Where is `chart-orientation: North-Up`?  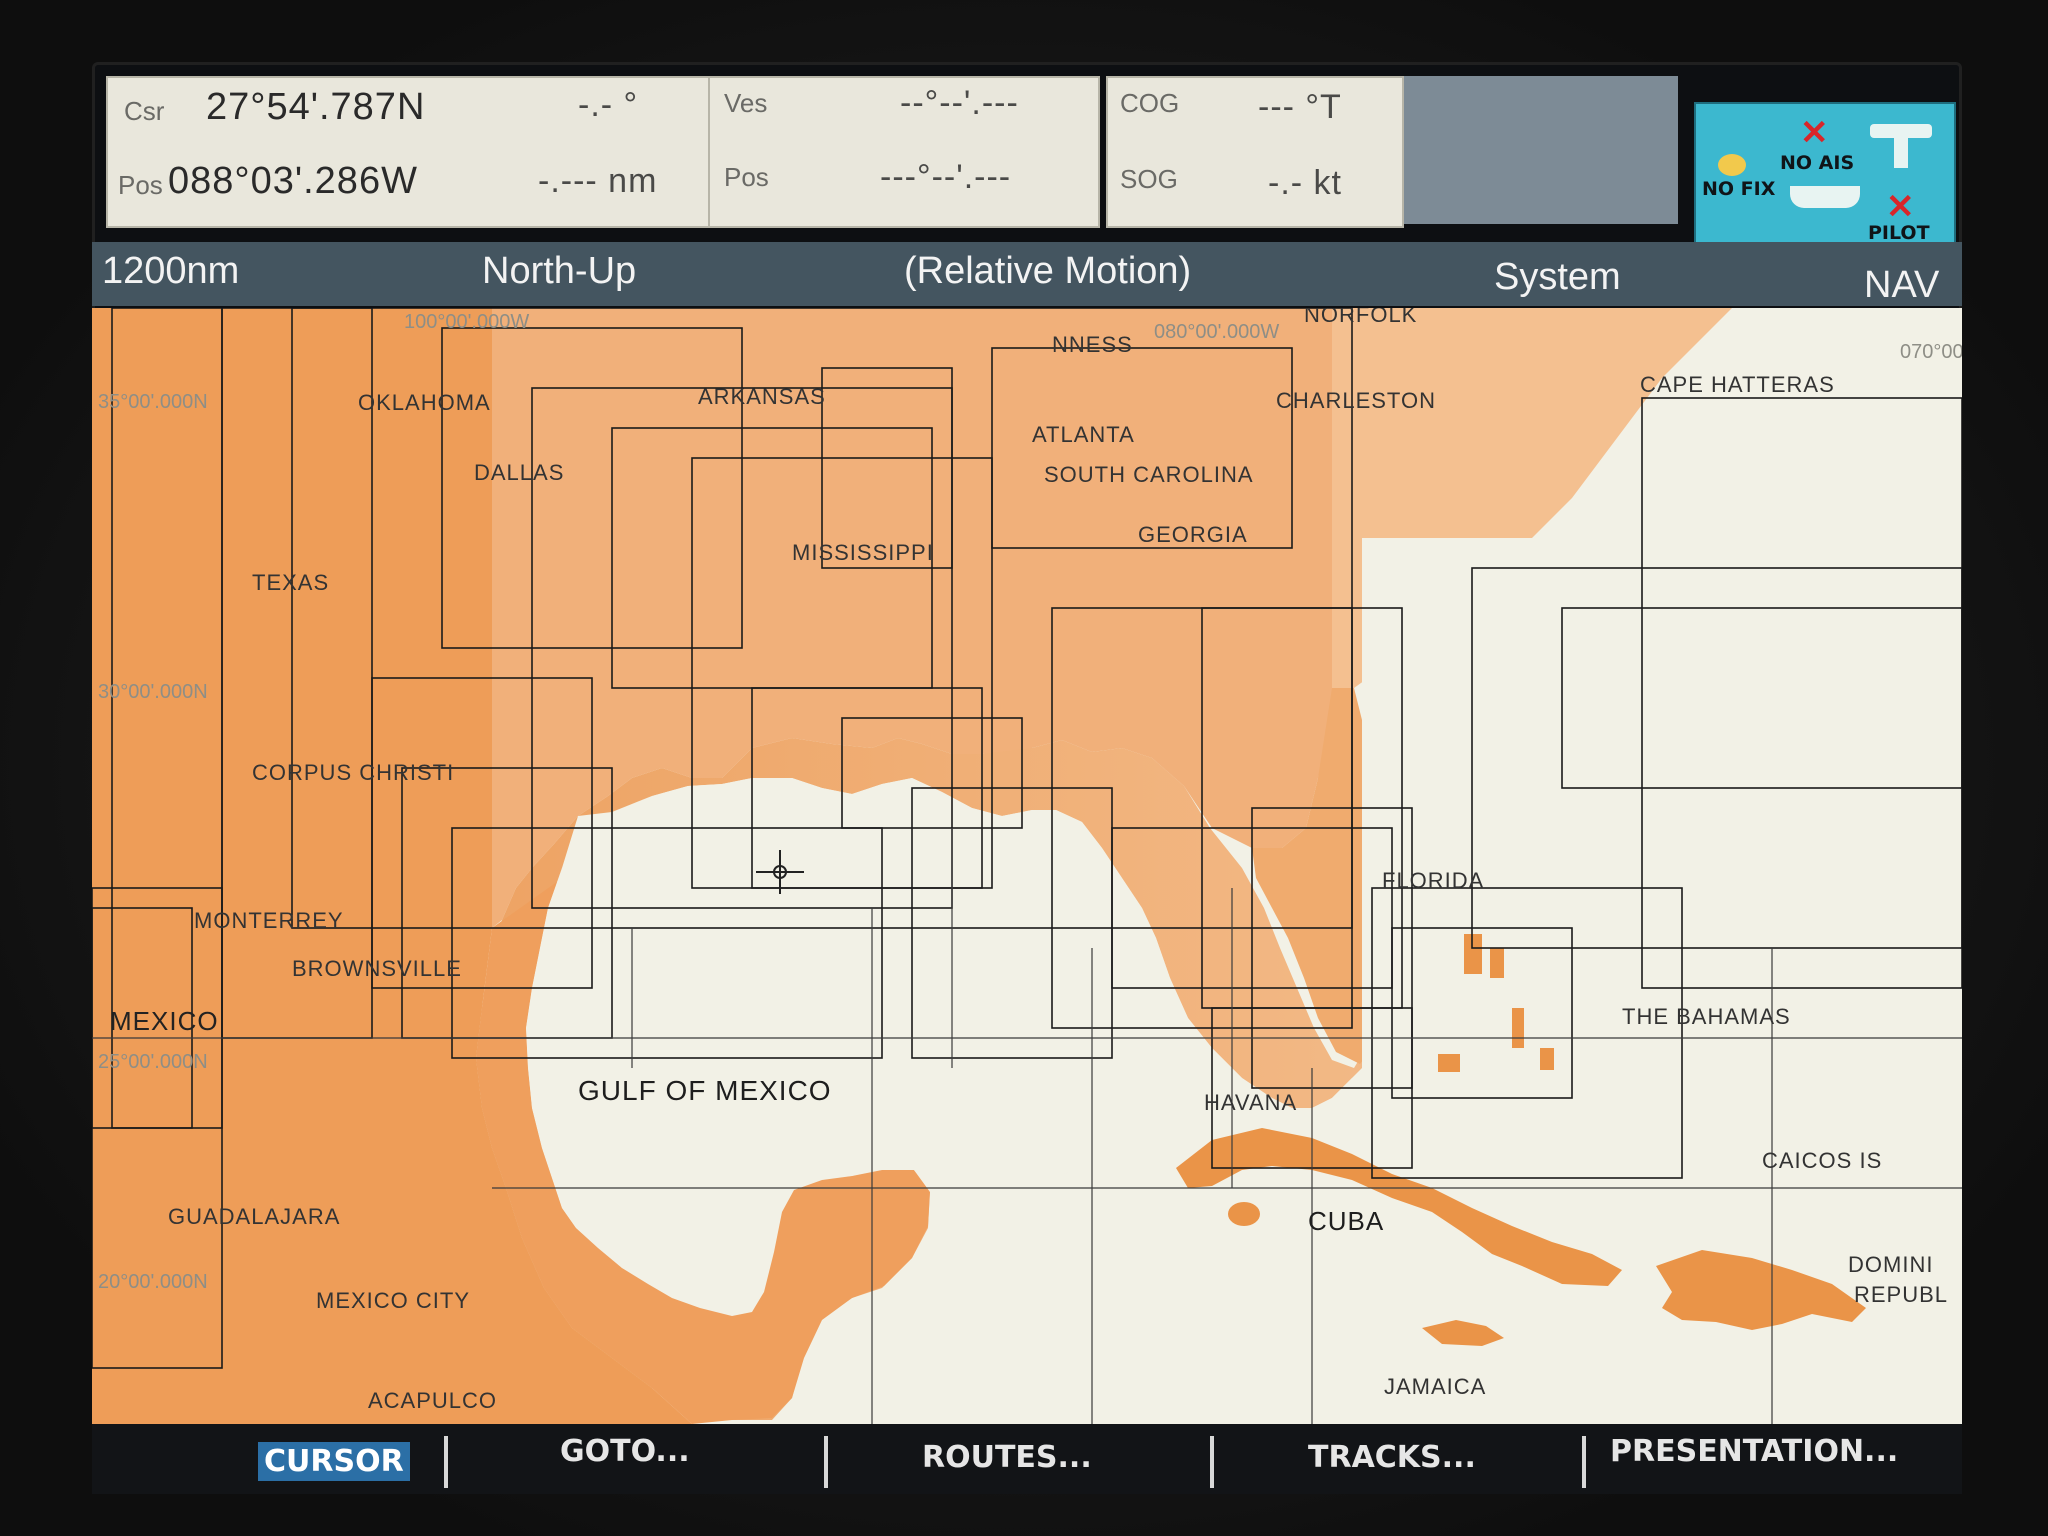
chart-orientation: North-Up is located at coordinates (559, 271).